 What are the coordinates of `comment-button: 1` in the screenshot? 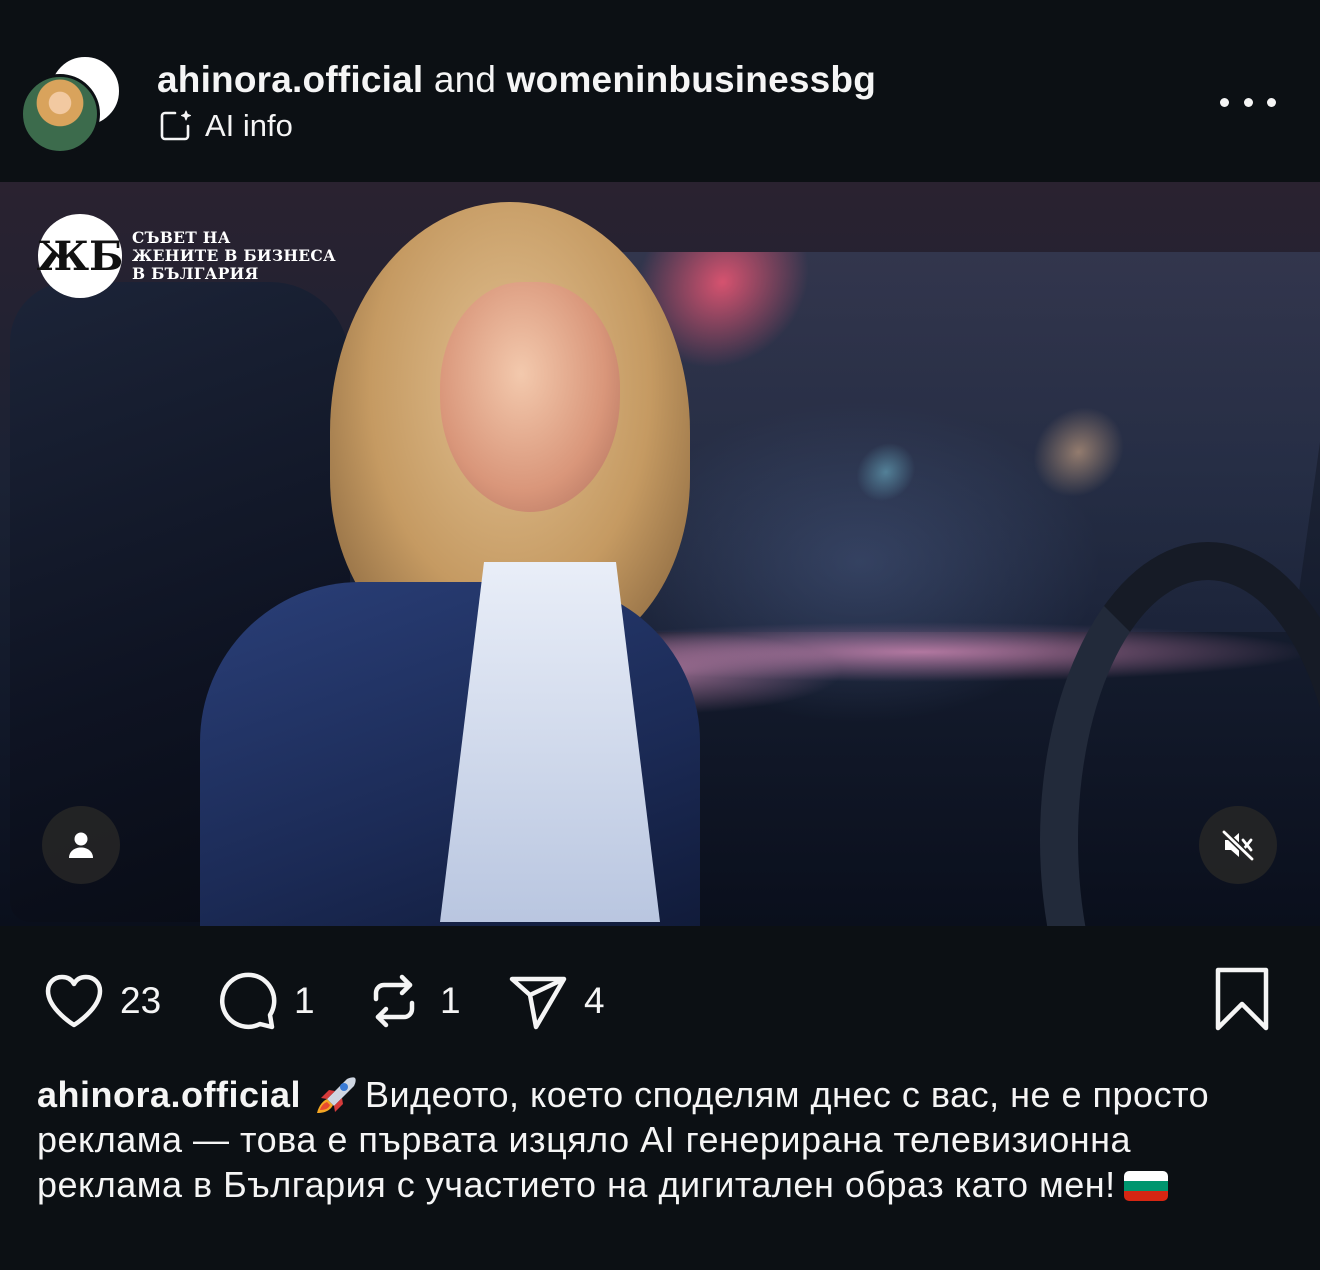 It's located at (265, 1001).